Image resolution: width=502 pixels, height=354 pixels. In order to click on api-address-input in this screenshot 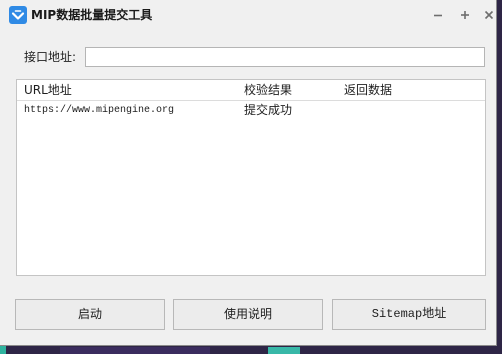, I will do `click(285, 57)`.